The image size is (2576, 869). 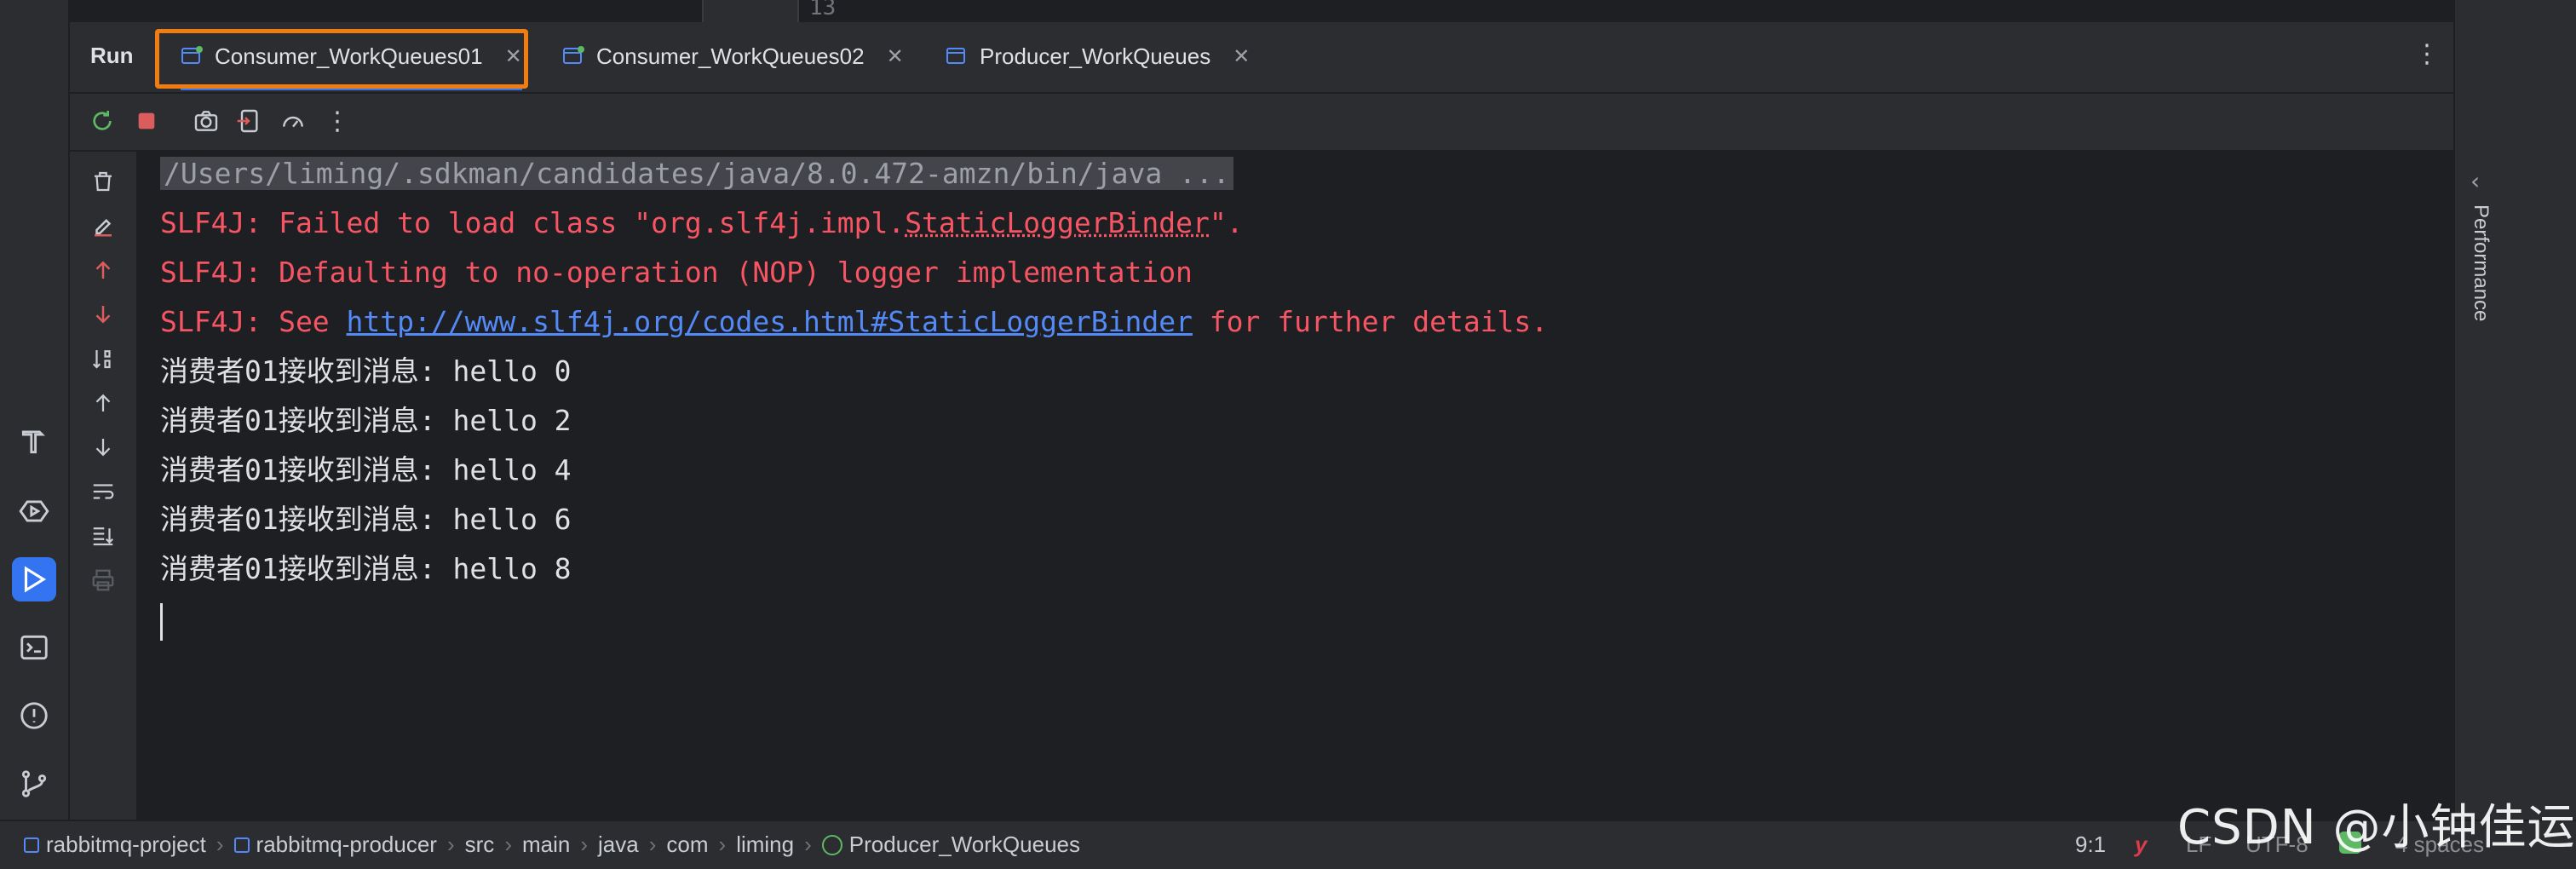 What do you see at coordinates (103, 226) in the screenshot?
I see `clear-highlight-icon` at bounding box center [103, 226].